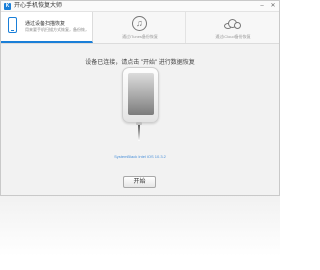 Image resolution: width=320 pixels, height=270 pixels. I want to click on tab-device-scan-title: 通过设备扫描恢复, so click(45, 24).